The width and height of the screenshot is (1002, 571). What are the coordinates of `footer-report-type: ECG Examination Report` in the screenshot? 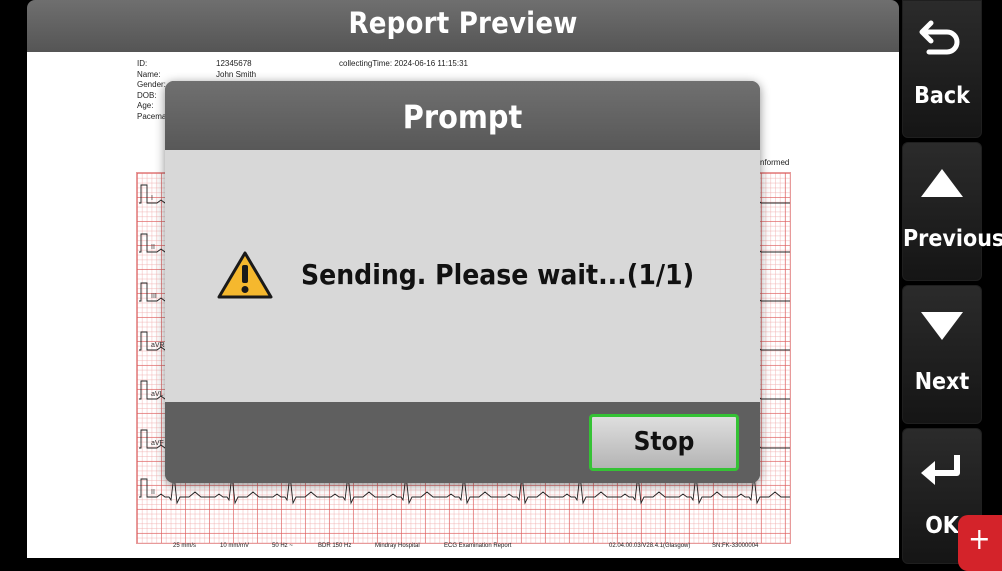 It's located at (478, 546).